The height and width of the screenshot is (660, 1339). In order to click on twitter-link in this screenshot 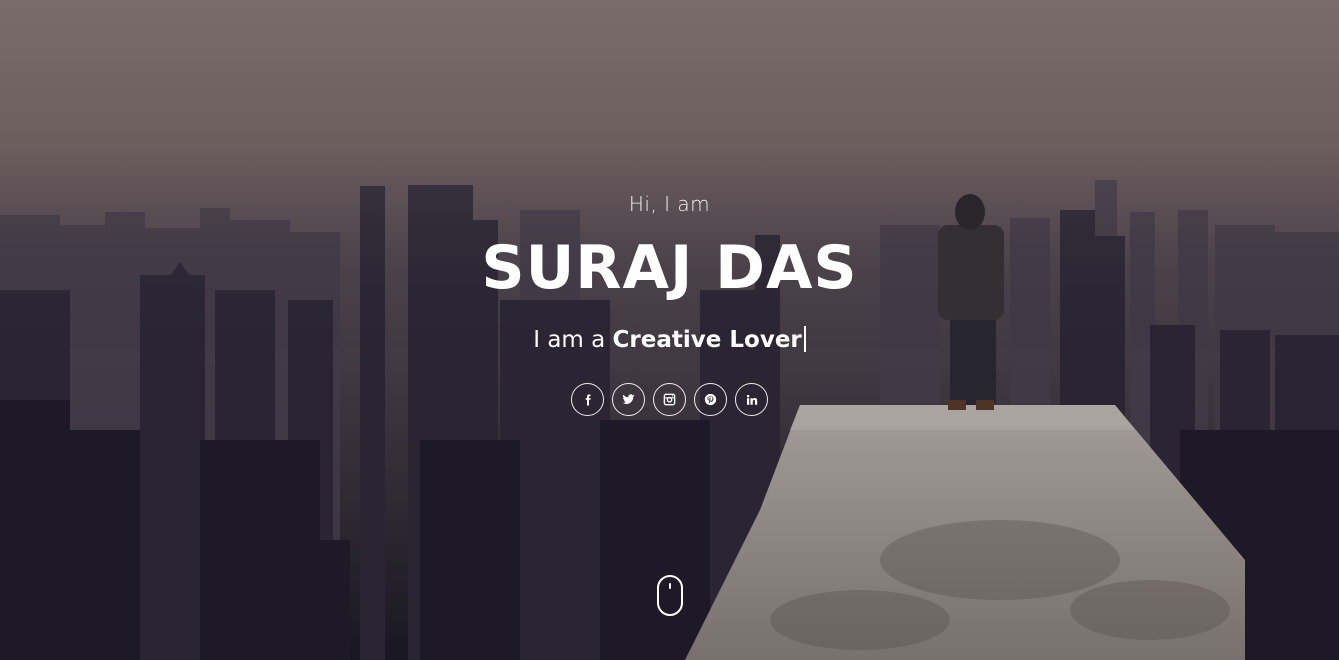, I will do `click(628, 399)`.